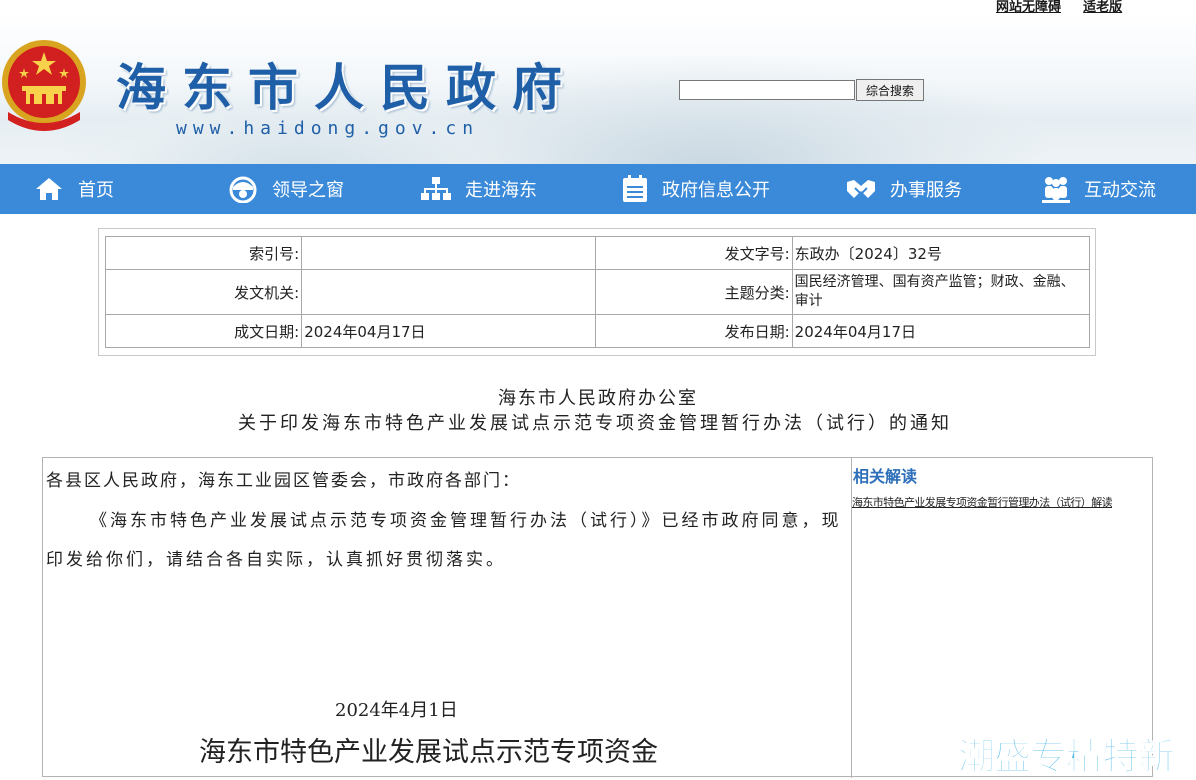  I want to click on addressee: 各县区人民政府，海东工业园区管委会，市政府各部门：, so click(283, 481).